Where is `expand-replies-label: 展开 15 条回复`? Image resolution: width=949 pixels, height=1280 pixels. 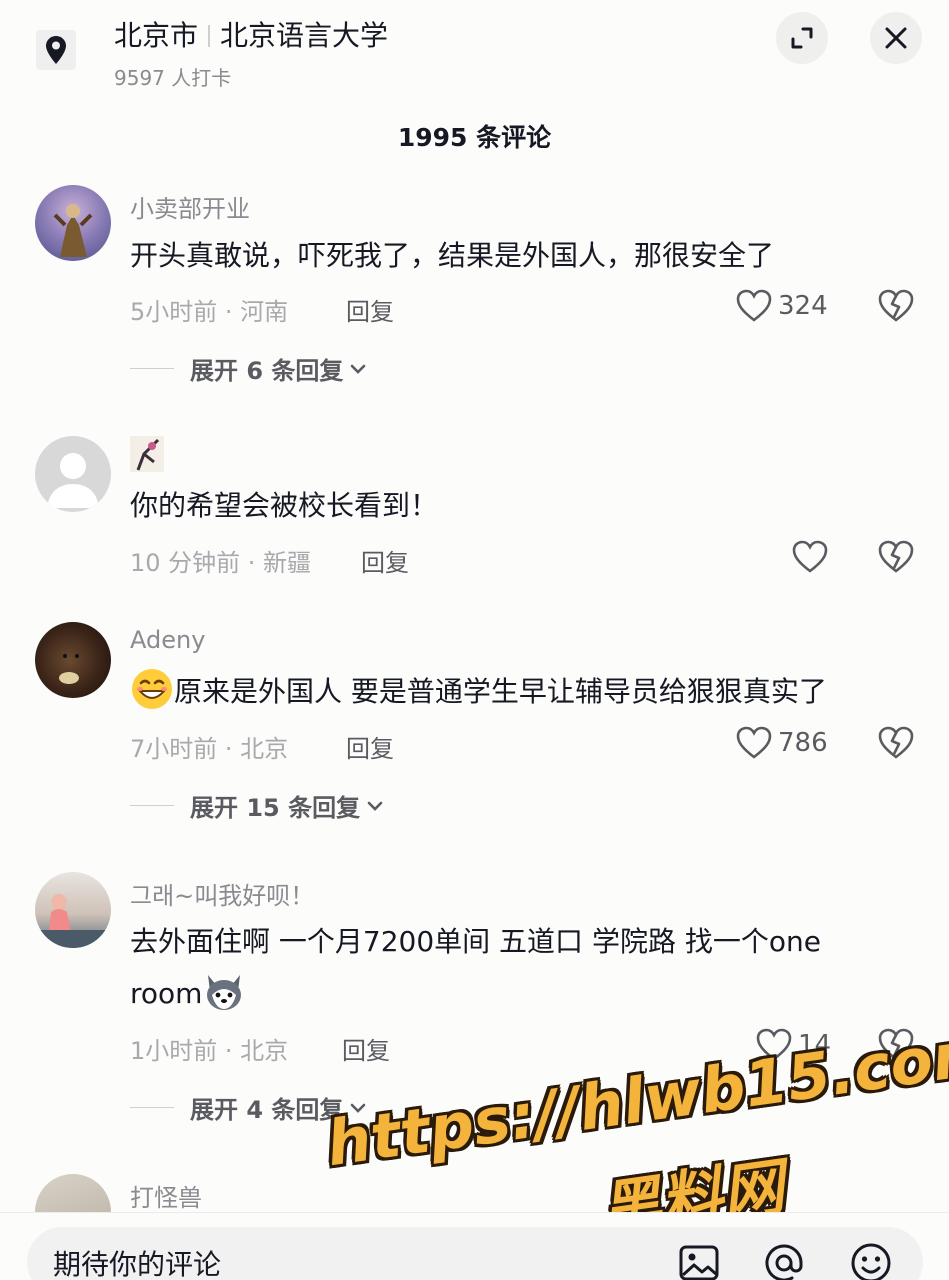
expand-replies-label: 展开 15 条回复 is located at coordinates (275, 808).